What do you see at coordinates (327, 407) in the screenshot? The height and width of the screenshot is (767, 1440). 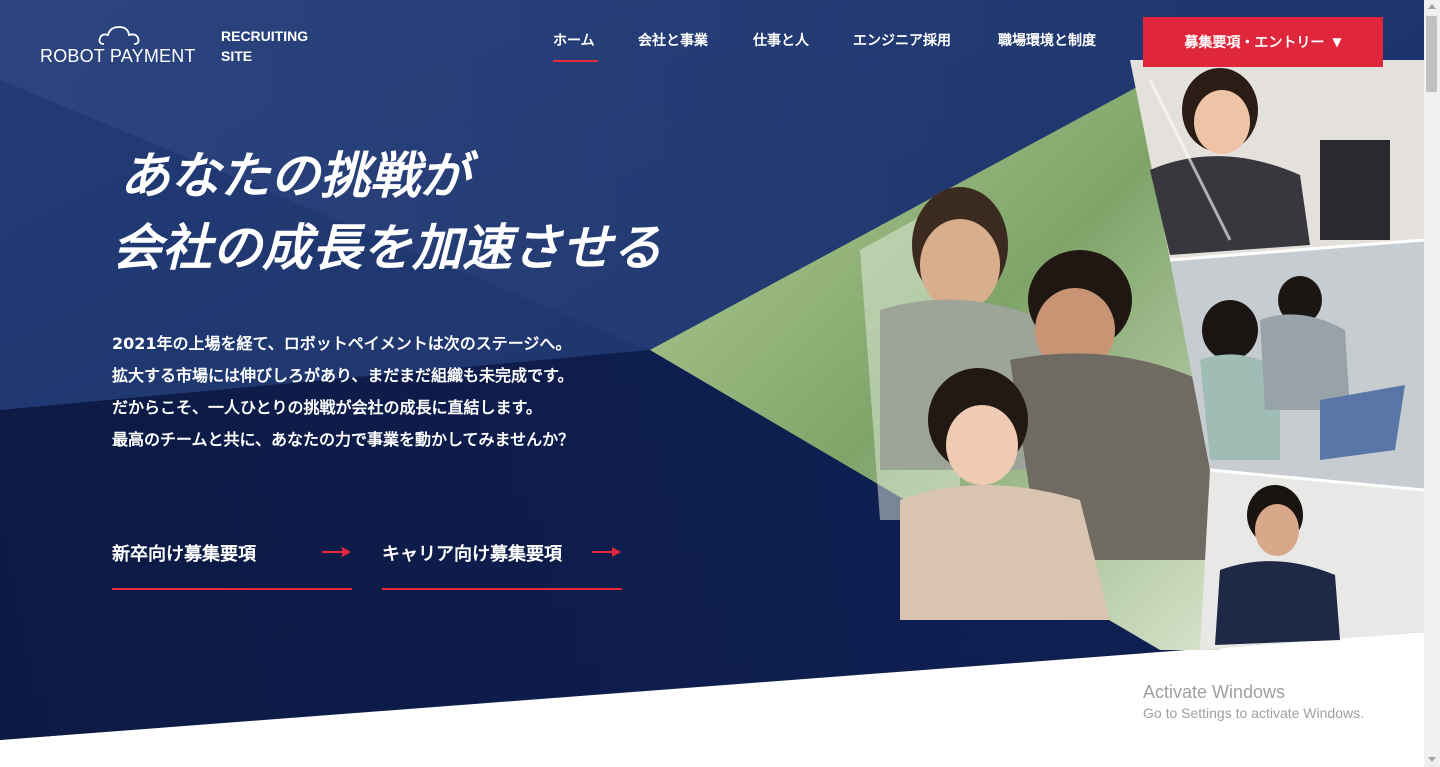 I see `body-line: だからこそ、一人ひとりの挑戦が会社の成長に直結します。` at bounding box center [327, 407].